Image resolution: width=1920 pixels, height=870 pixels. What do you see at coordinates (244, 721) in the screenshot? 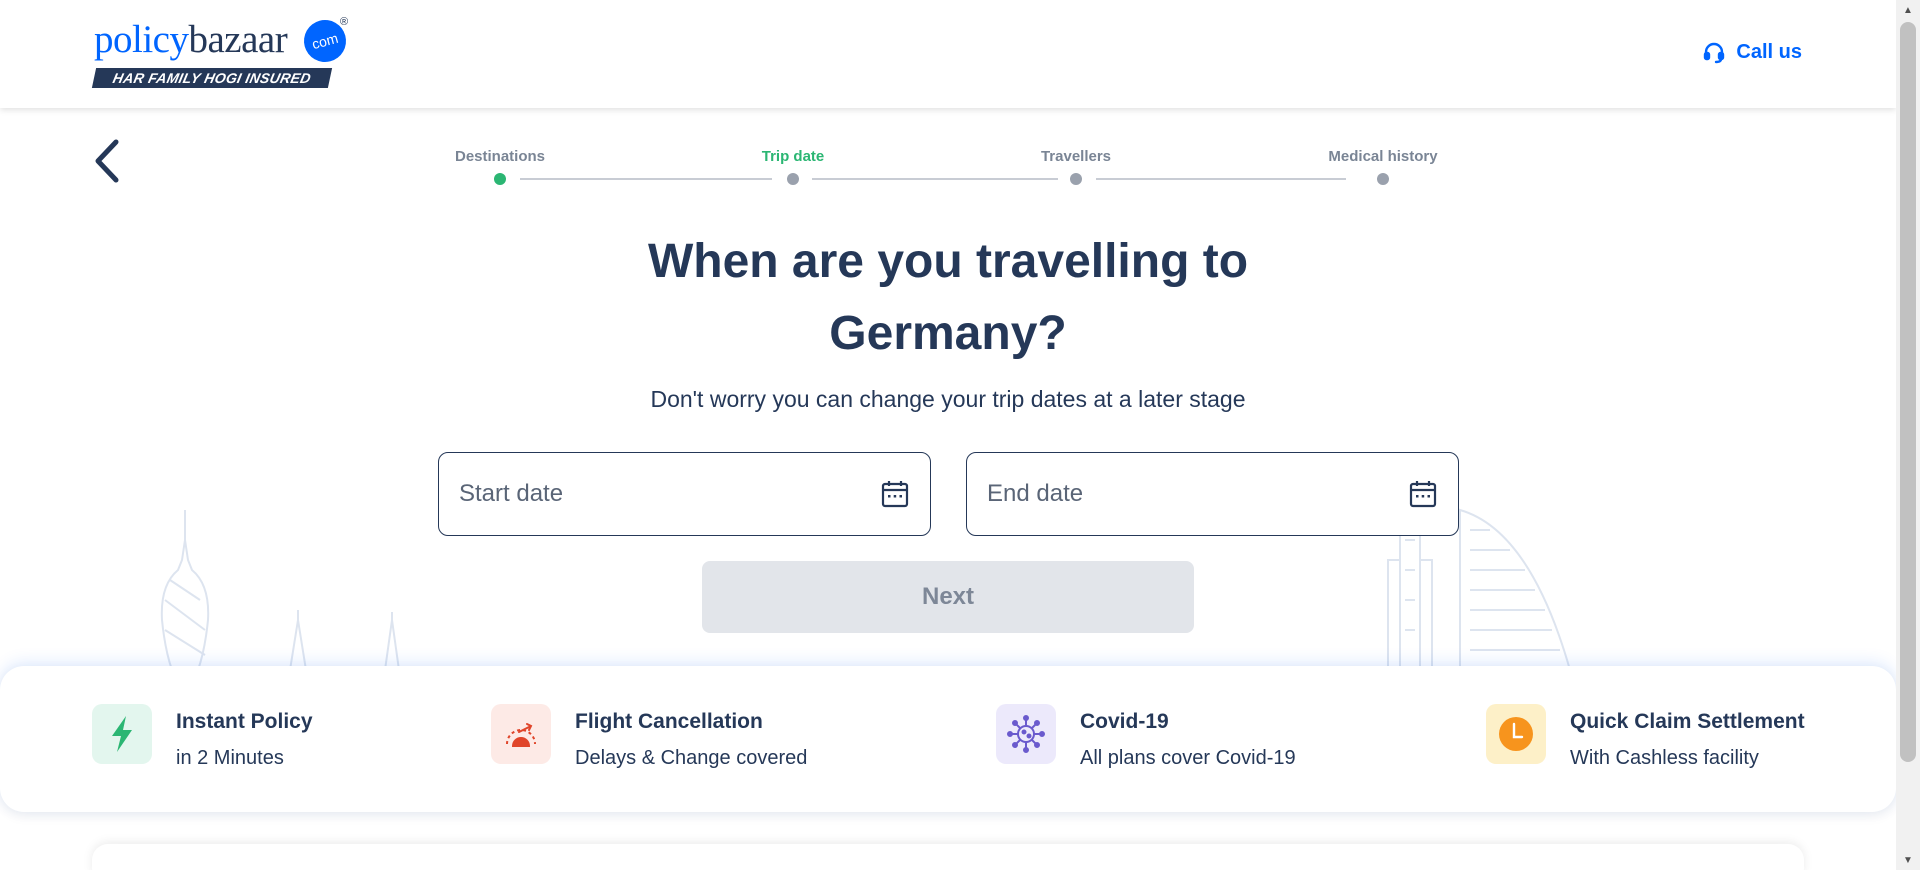
I see `feature-title: Instant Policy` at bounding box center [244, 721].